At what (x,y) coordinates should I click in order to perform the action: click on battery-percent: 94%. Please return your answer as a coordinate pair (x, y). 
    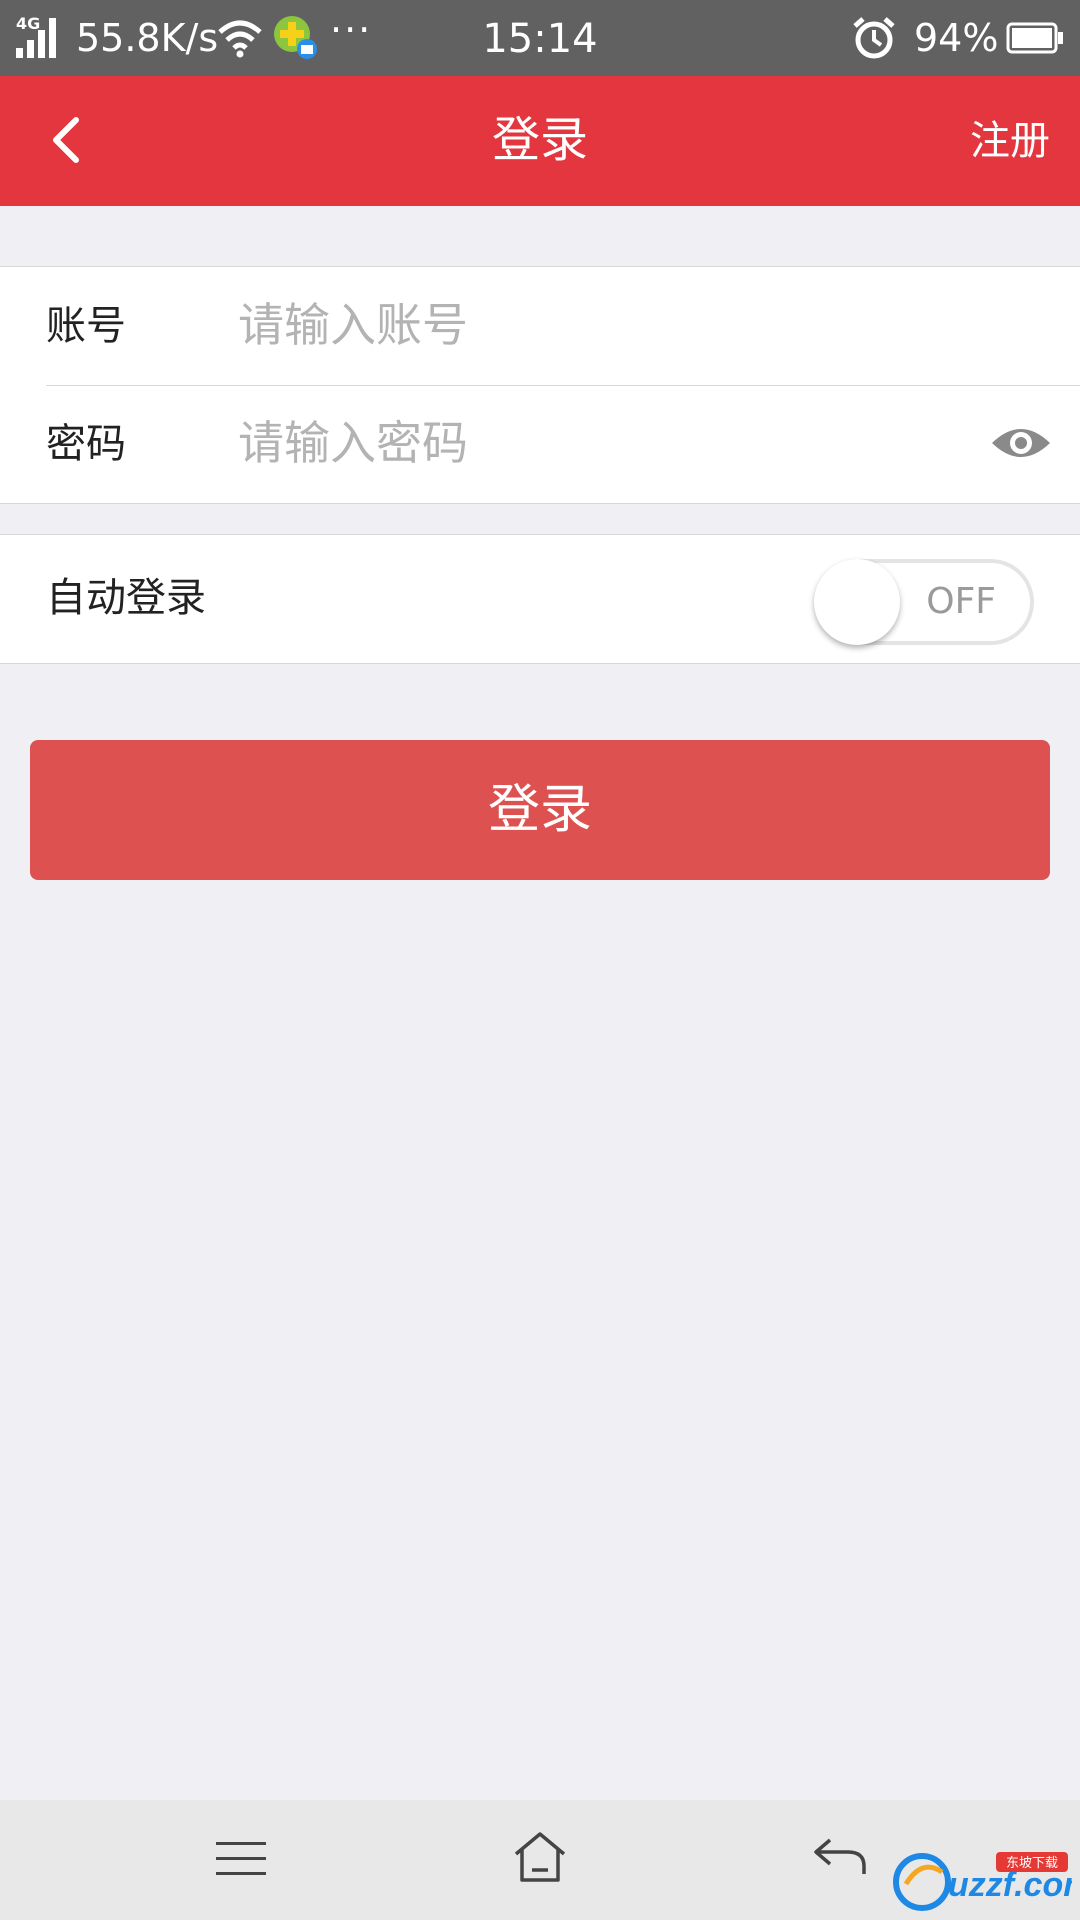
    Looking at the image, I should click on (956, 38).